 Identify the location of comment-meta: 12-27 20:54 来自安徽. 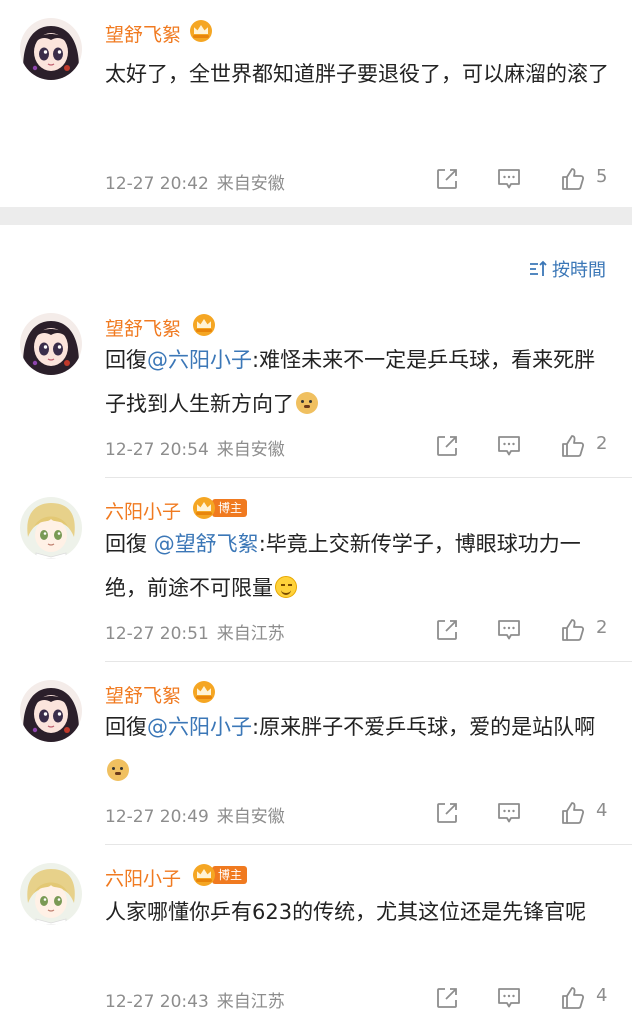
(195, 447).